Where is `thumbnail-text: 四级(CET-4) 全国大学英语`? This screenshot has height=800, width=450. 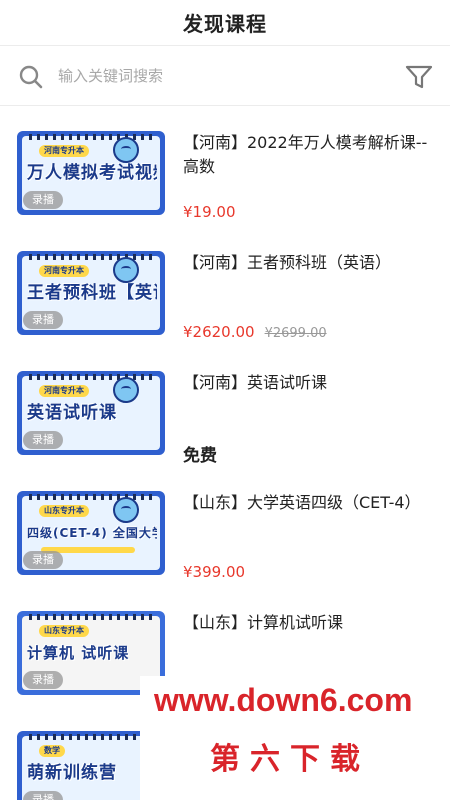
thumbnail-text: 四级(CET-4) 全国大学英语 is located at coordinates (92, 533).